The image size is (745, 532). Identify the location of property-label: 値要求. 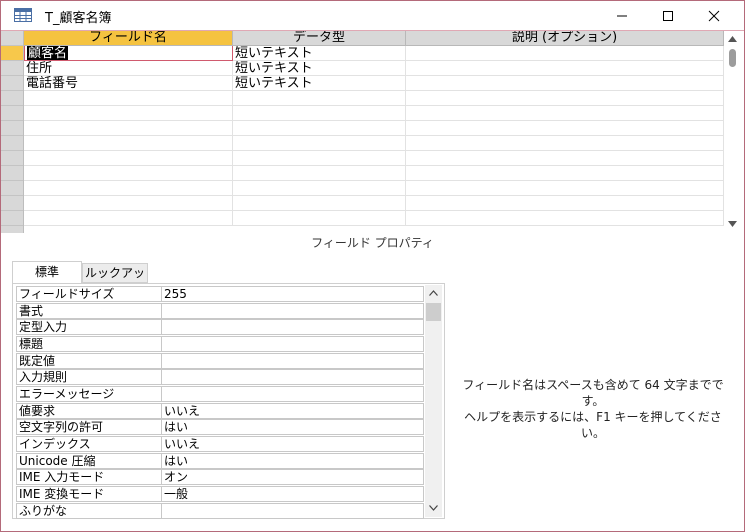
(88, 411).